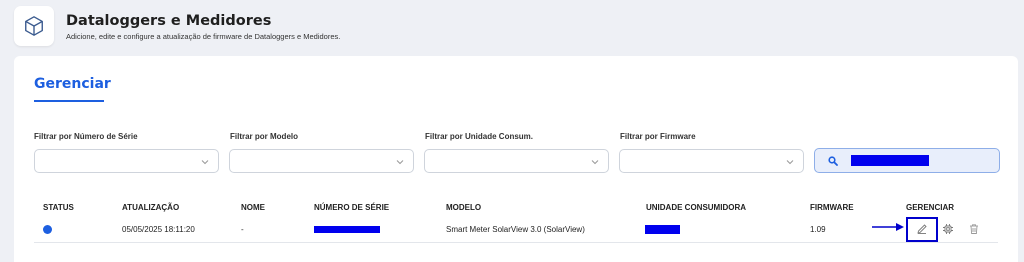  I want to click on search-value-redacted, so click(890, 160).